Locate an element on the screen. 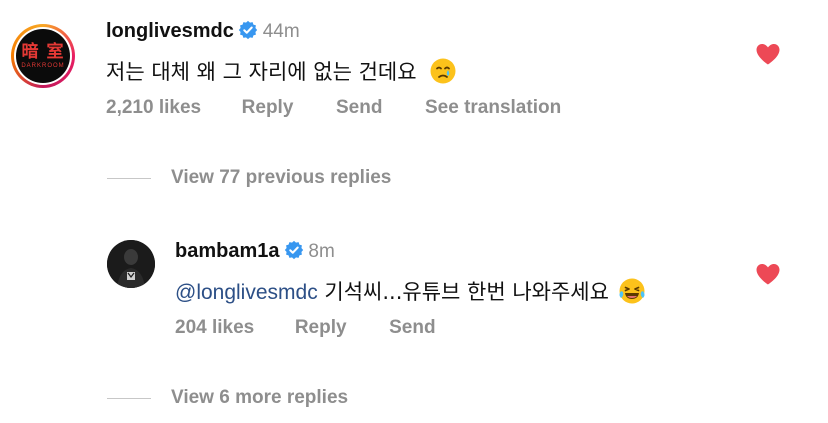 The height and width of the screenshot is (423, 828). profile-photo-icon is located at coordinates (131, 264).